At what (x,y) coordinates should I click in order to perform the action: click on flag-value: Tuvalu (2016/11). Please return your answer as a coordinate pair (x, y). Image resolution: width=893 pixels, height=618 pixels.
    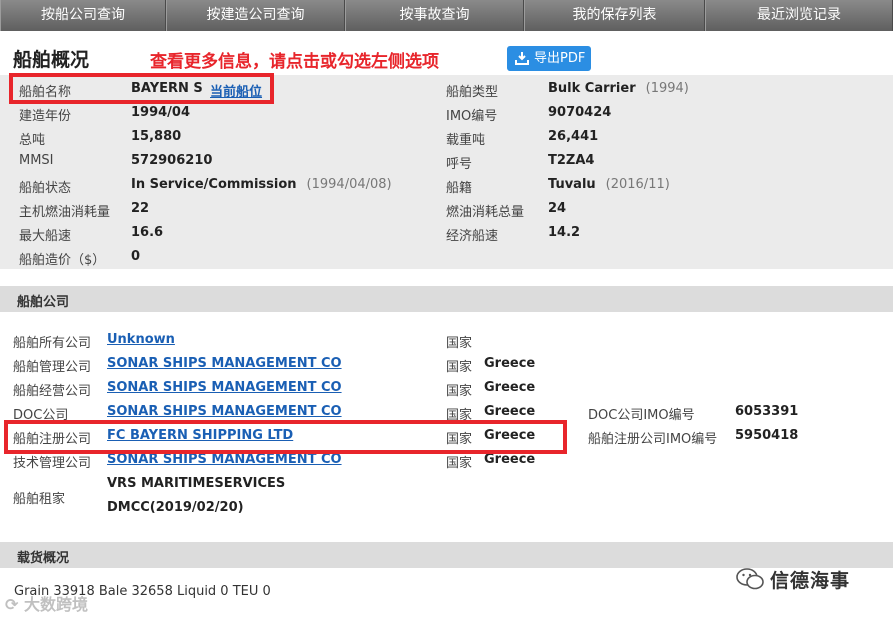
    Looking at the image, I should click on (609, 184).